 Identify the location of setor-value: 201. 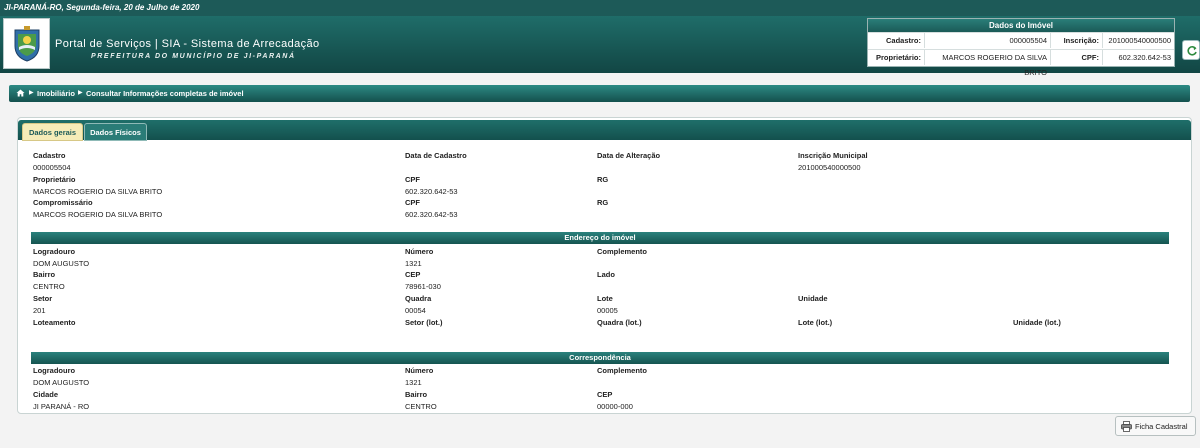
(39, 310).